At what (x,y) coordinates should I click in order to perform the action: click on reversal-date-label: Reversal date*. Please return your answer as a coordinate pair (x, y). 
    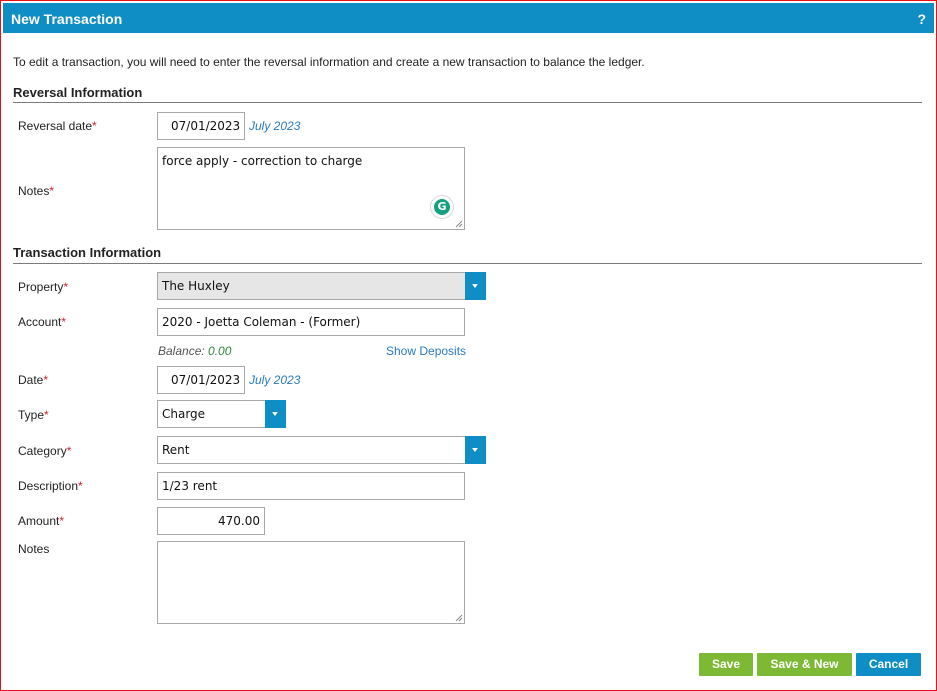
    Looking at the image, I should click on (57, 126).